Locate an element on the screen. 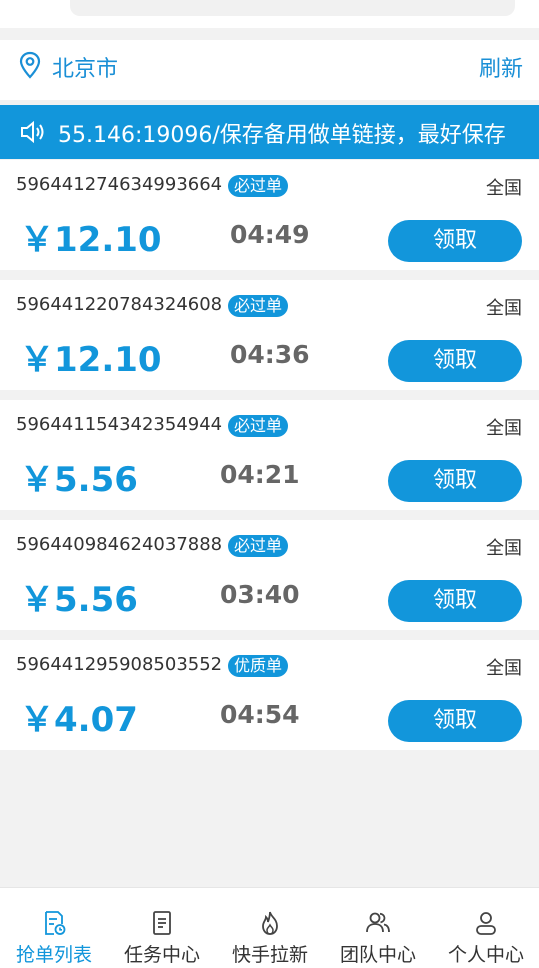 The height and width of the screenshot is (968, 539). person-icon is located at coordinates (486, 923).